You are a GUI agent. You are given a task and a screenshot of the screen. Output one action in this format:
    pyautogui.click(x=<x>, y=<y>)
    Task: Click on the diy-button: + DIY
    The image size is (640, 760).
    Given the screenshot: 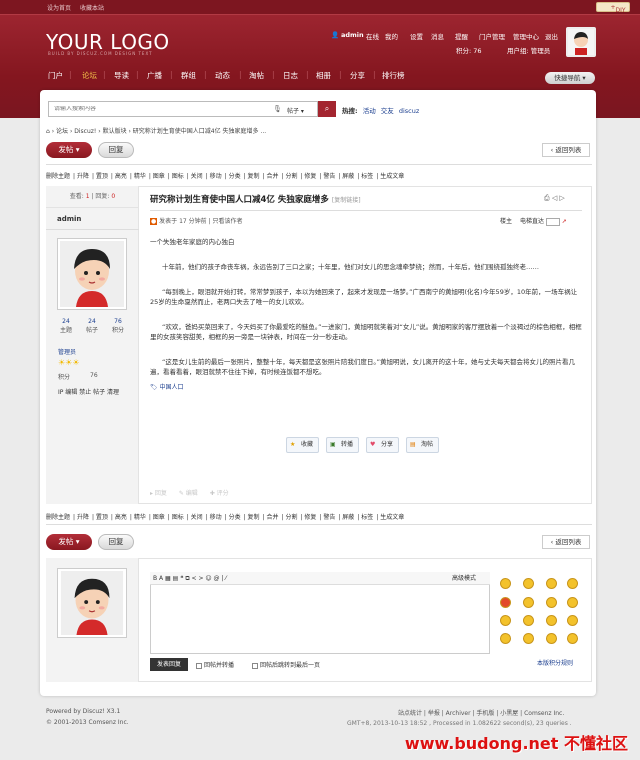 What is the action you would take?
    pyautogui.click(x=613, y=8)
    